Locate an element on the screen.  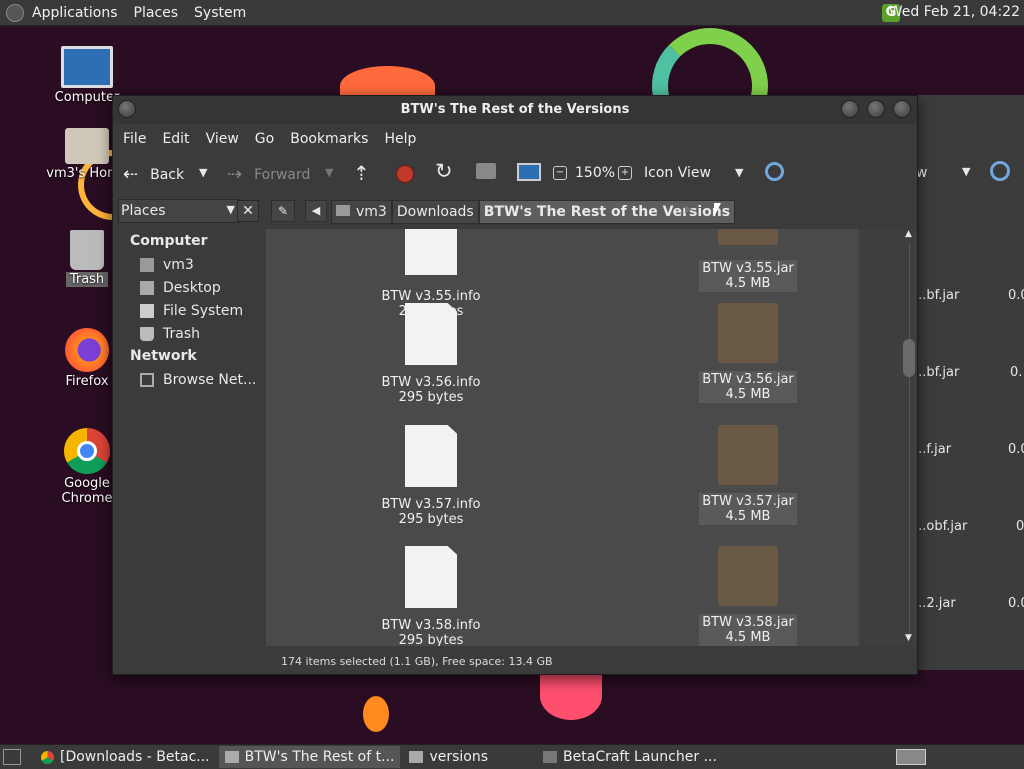
breadcrumb-prev-icon: ◀ is located at coordinates (316, 211).